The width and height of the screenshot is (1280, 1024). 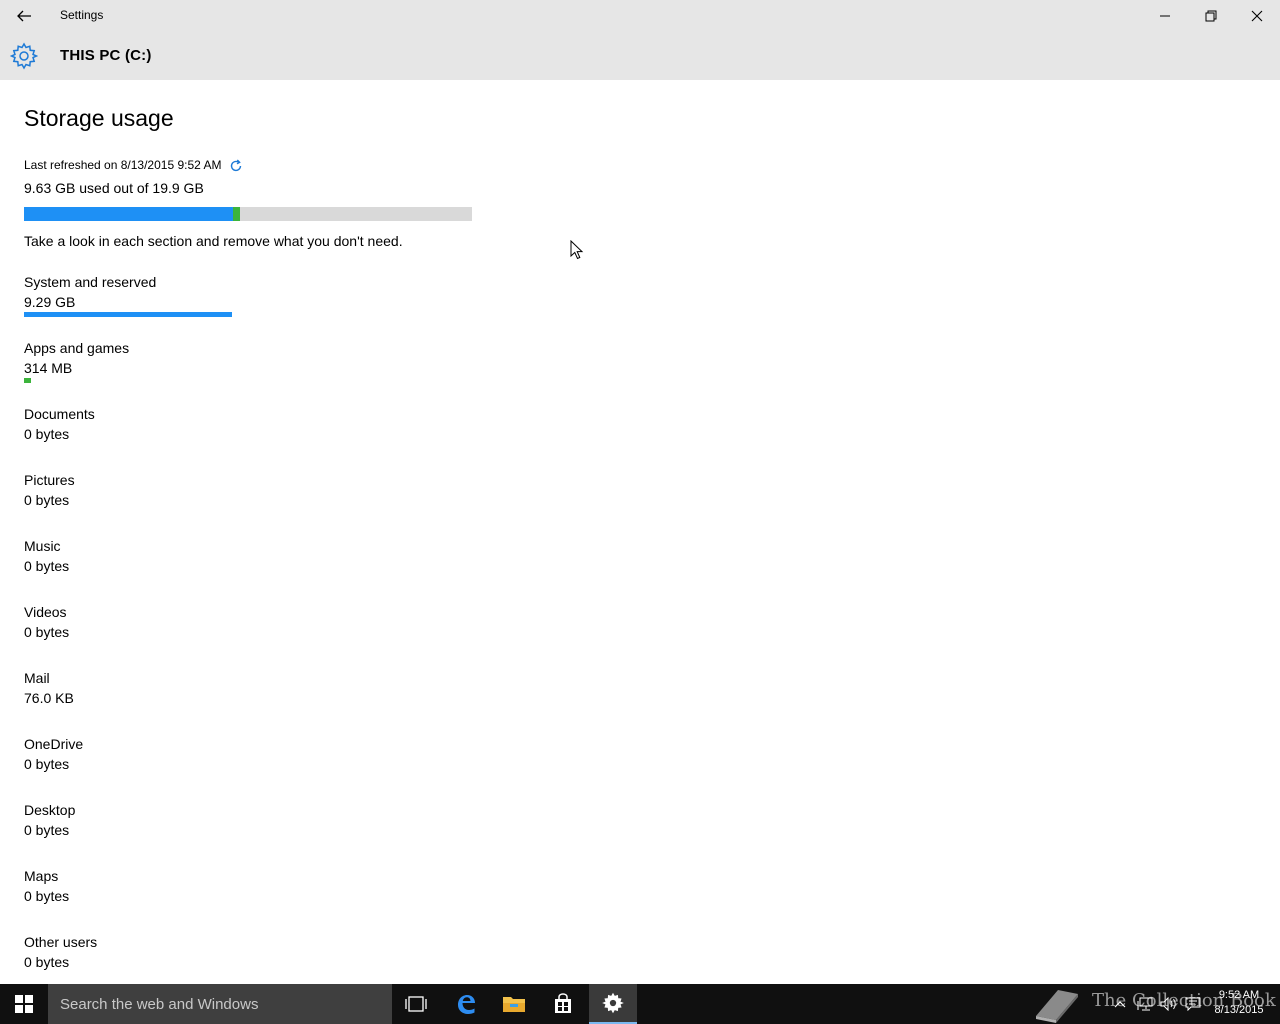 What do you see at coordinates (42, 546) in the screenshot?
I see `category-name: Music` at bounding box center [42, 546].